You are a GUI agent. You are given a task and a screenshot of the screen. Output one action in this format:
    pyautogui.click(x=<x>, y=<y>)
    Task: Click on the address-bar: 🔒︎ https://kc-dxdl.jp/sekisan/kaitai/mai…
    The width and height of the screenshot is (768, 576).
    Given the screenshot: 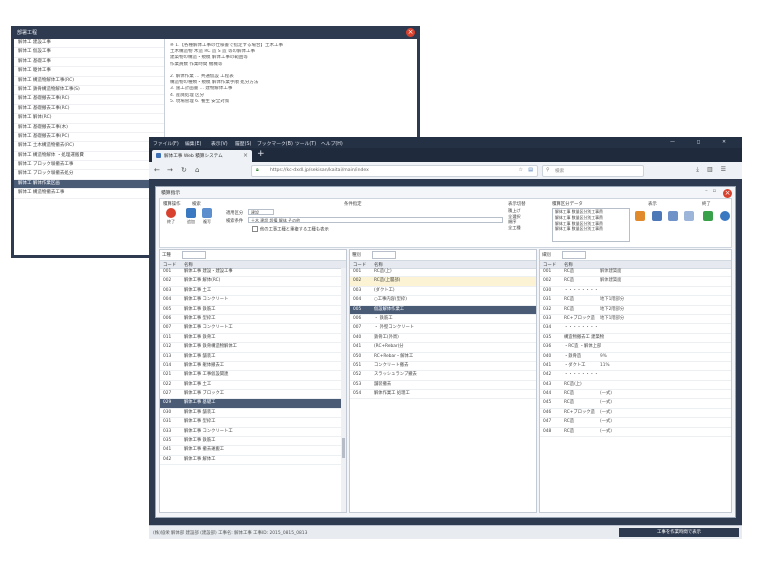 What is the action you would take?
    pyautogui.click(x=394, y=171)
    